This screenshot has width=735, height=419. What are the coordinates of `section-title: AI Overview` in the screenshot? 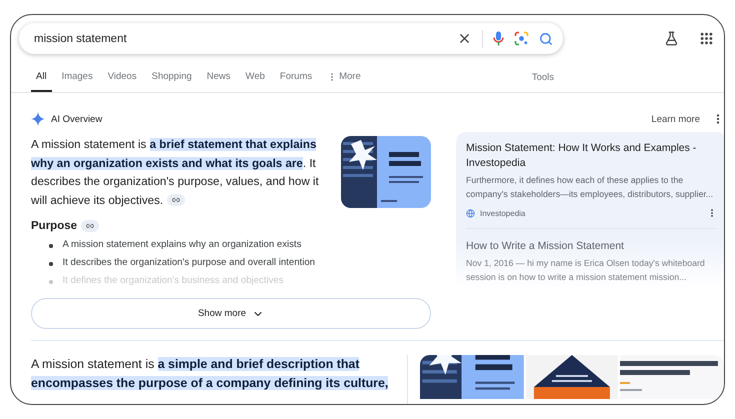 It's located at (76, 119).